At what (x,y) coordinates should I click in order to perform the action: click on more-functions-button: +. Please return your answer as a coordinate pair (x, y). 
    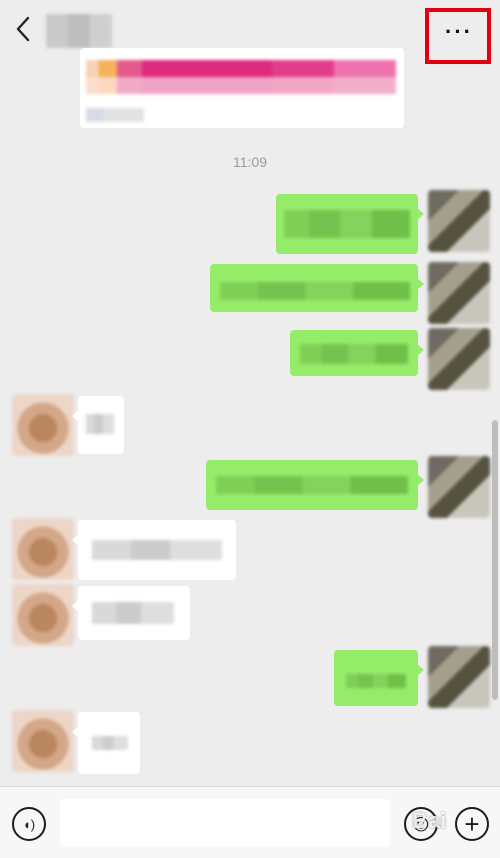
    Looking at the image, I should click on (472, 824).